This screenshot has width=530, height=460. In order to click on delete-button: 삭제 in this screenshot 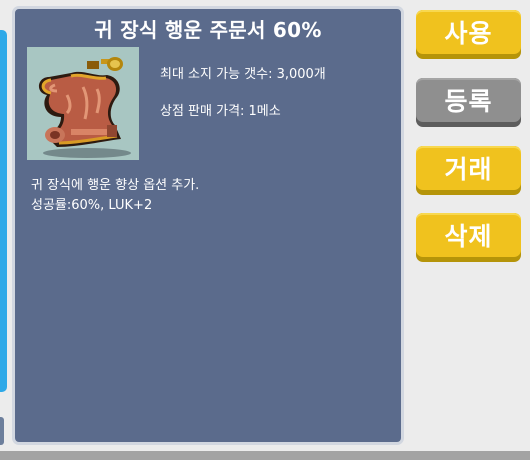, I will do `click(468, 237)`.